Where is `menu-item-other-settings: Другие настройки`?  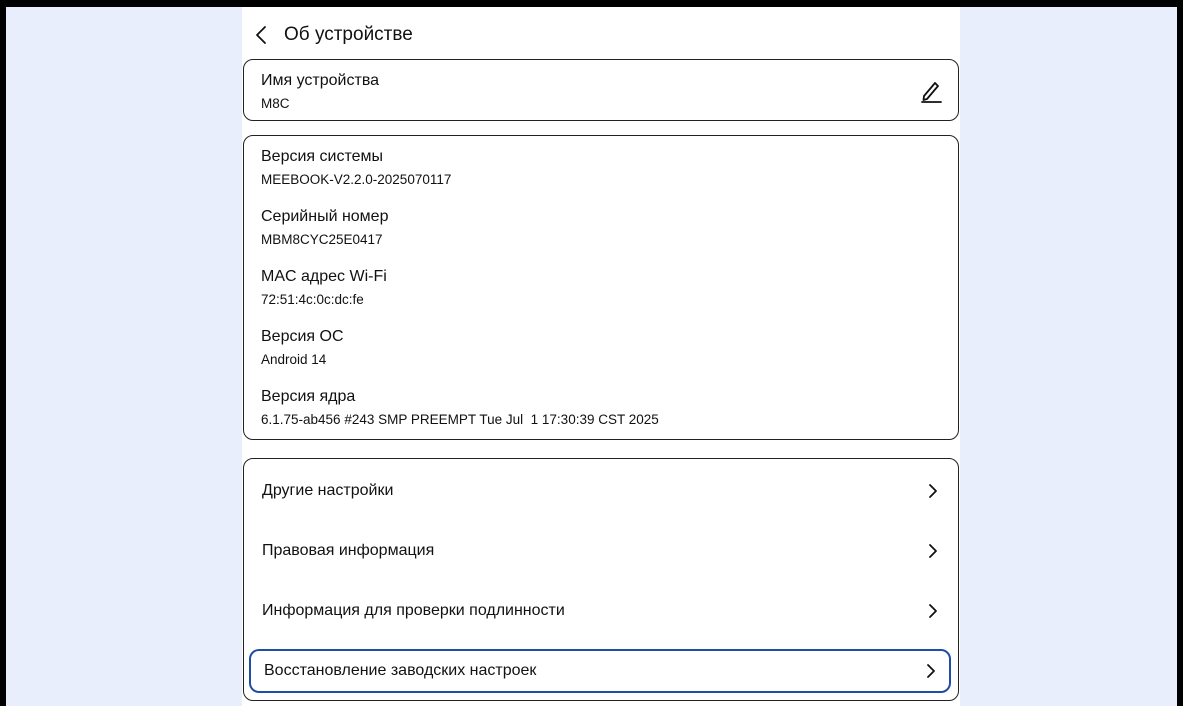 menu-item-other-settings: Другие настройки is located at coordinates (600, 491).